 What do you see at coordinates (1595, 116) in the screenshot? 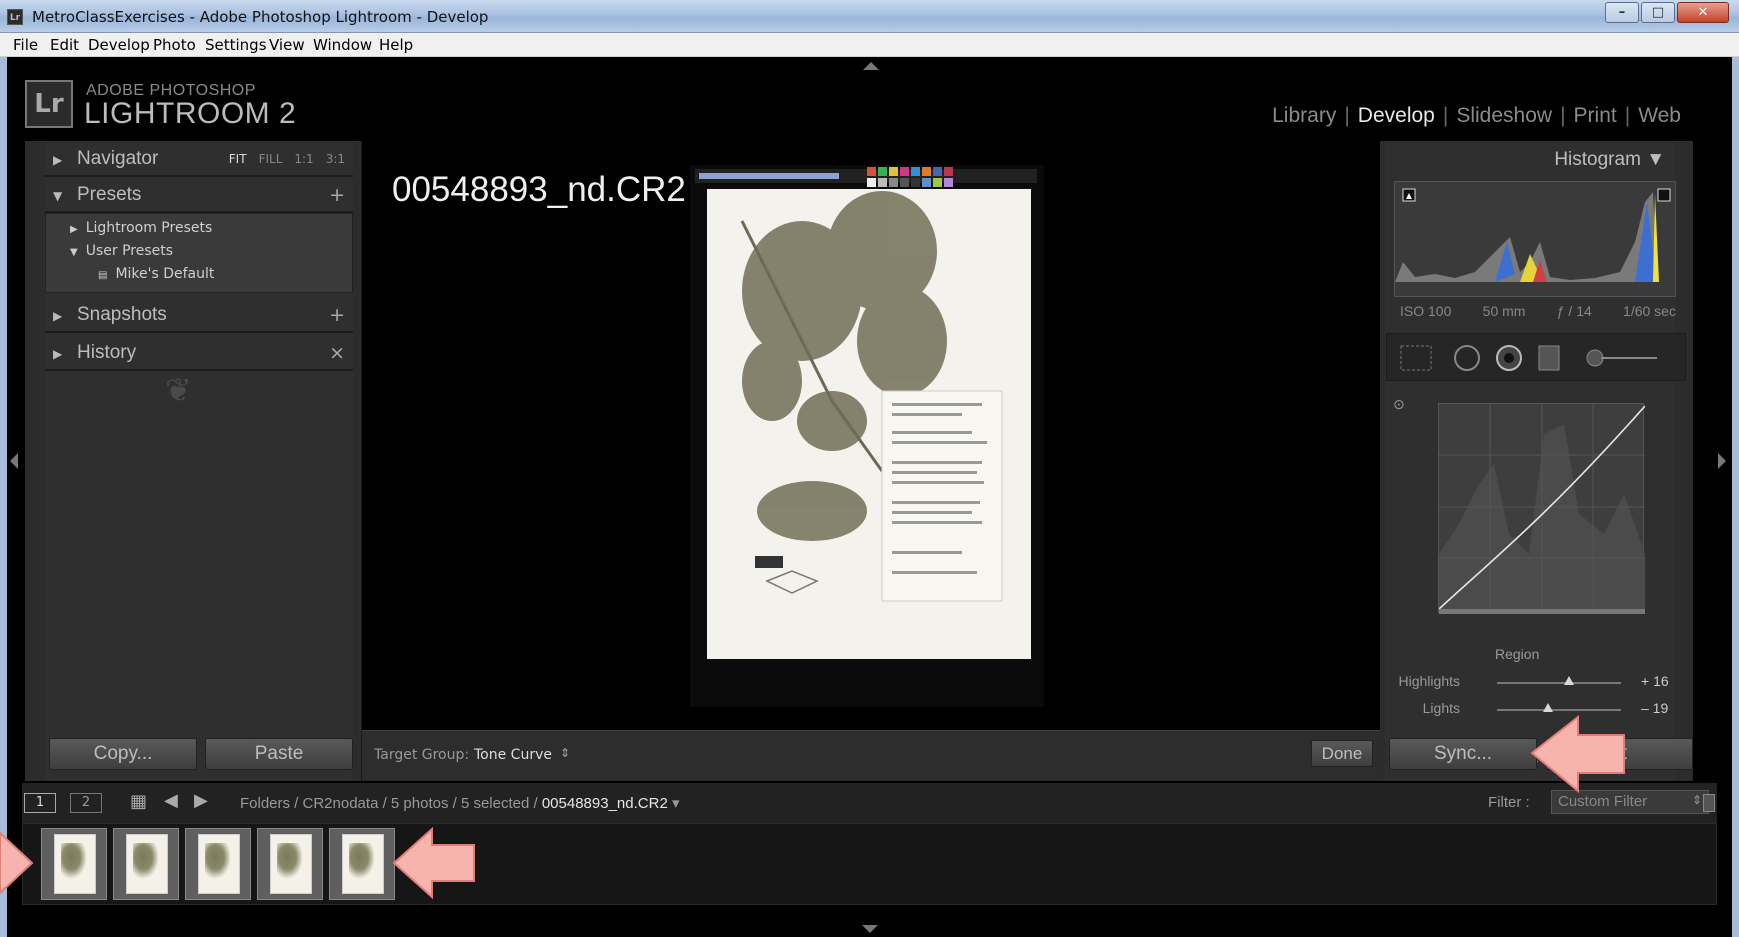
I see `module-print: Print` at bounding box center [1595, 116].